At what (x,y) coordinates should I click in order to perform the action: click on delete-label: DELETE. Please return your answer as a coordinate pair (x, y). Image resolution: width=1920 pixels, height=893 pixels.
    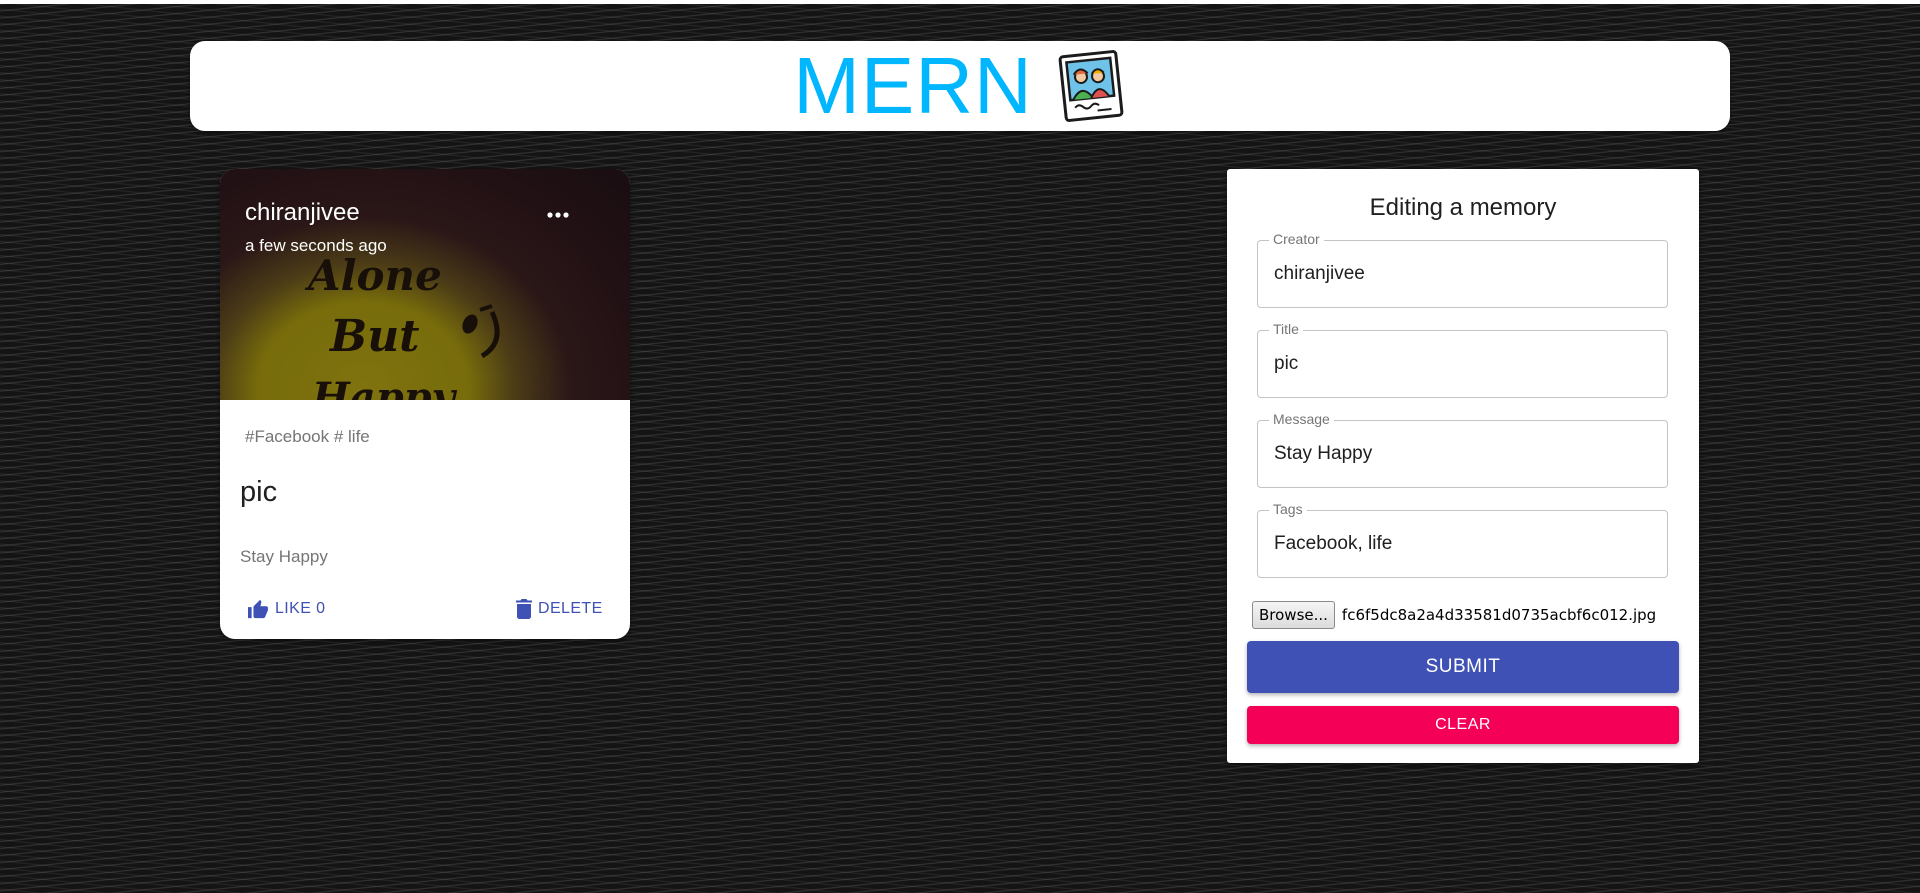
    Looking at the image, I should click on (570, 608).